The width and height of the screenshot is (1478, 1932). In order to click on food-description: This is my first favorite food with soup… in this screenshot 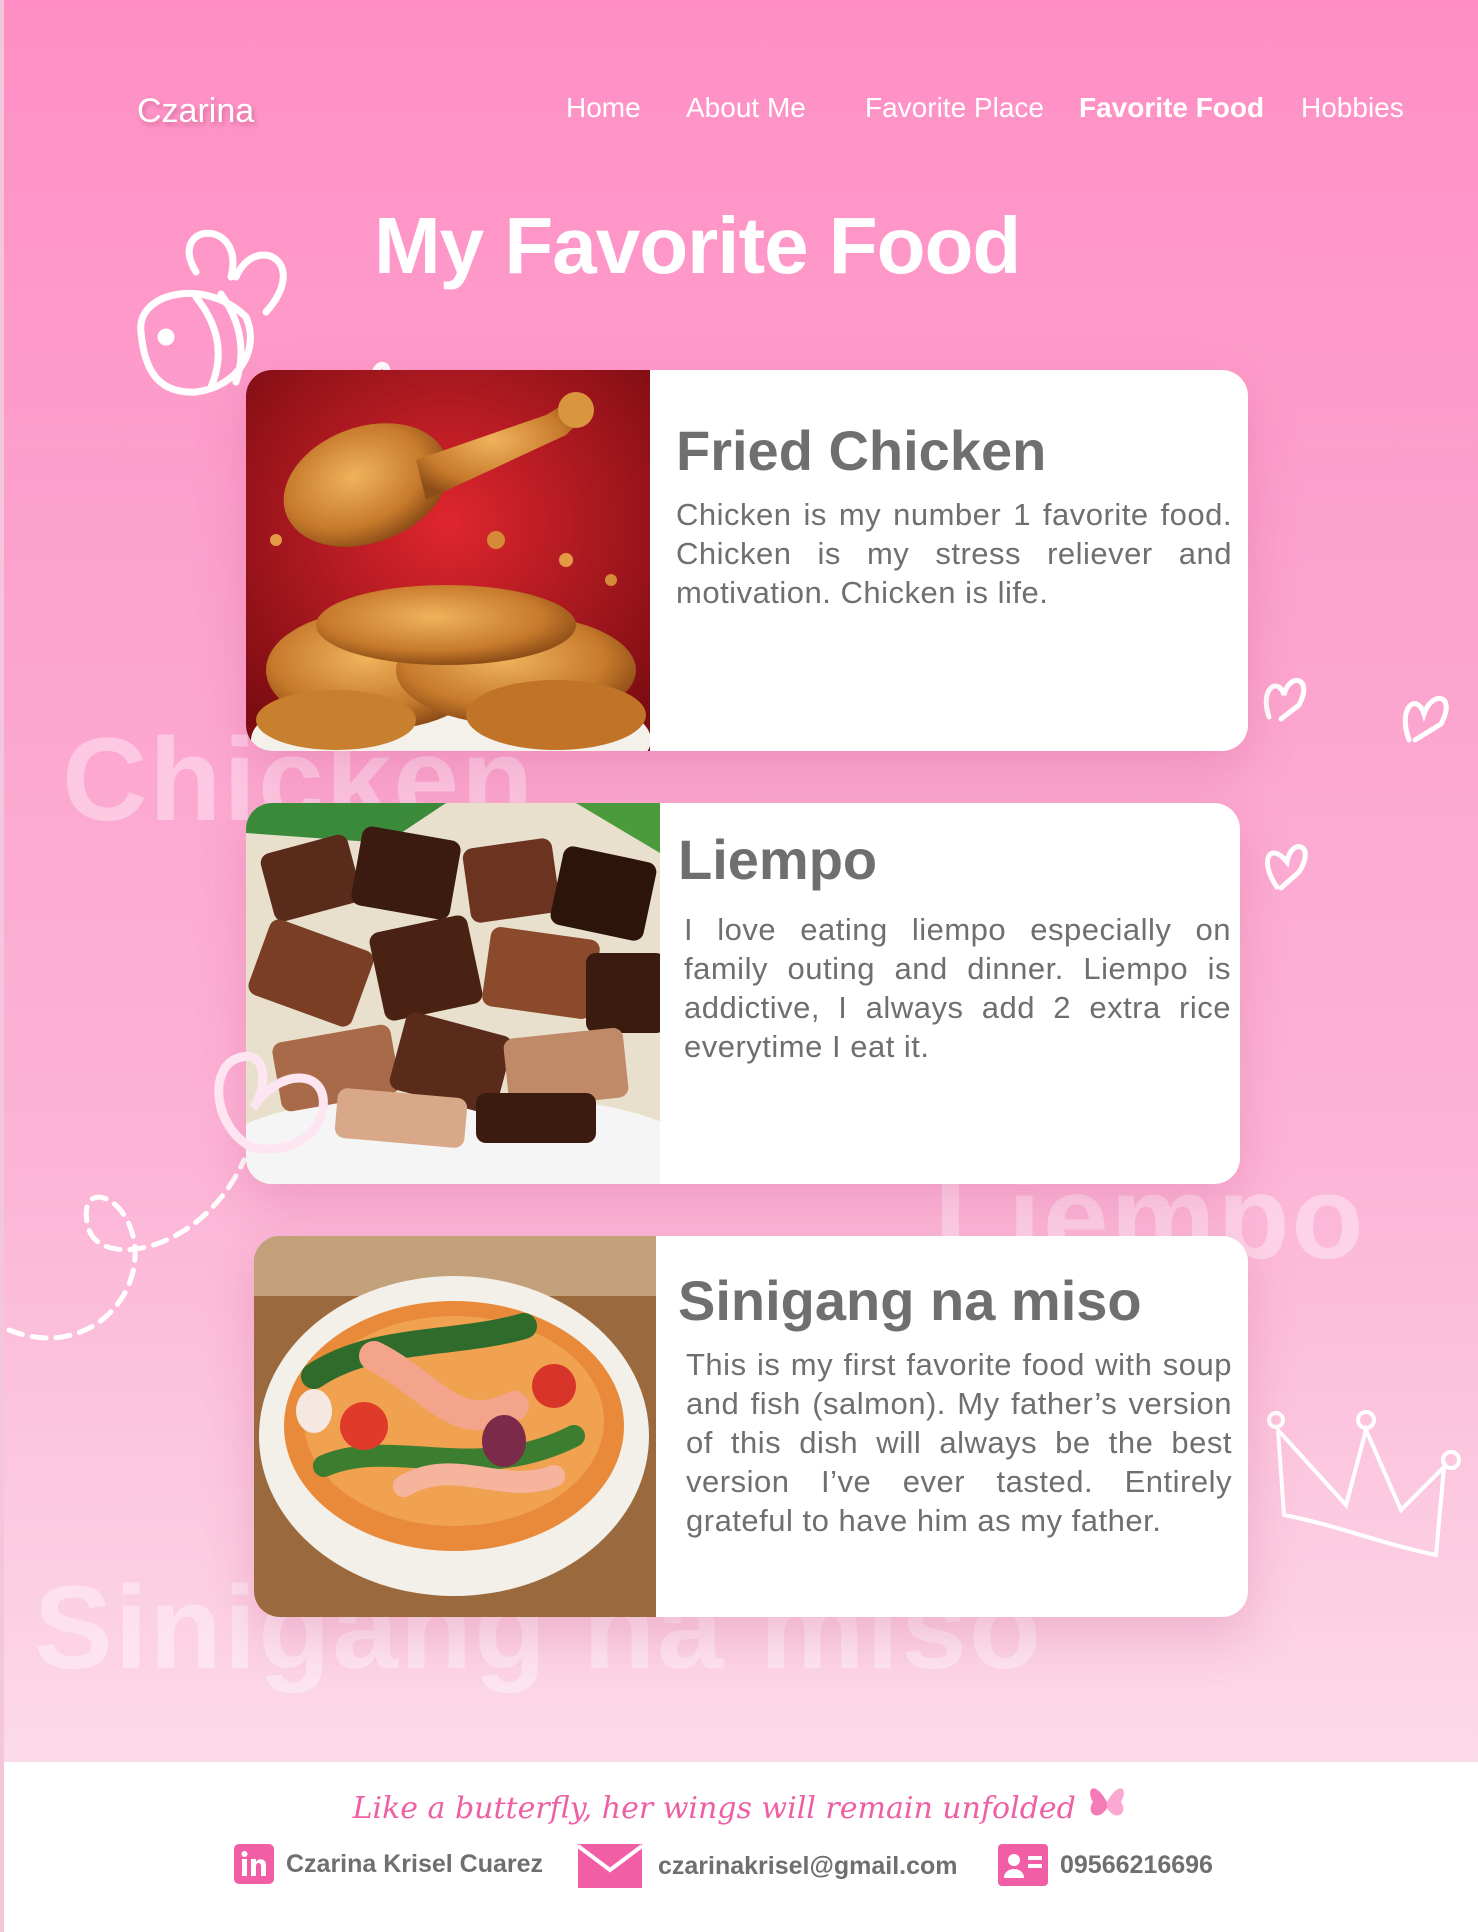, I will do `click(959, 1442)`.